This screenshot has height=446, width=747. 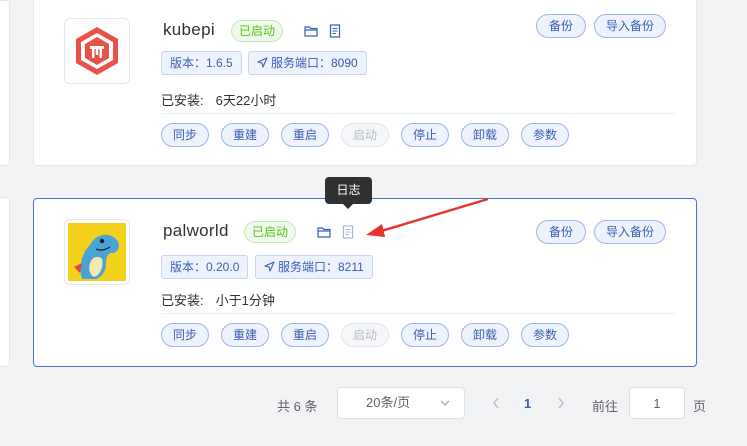 What do you see at coordinates (314, 63) in the screenshot?
I see `port-label: 服务端口：8090` at bounding box center [314, 63].